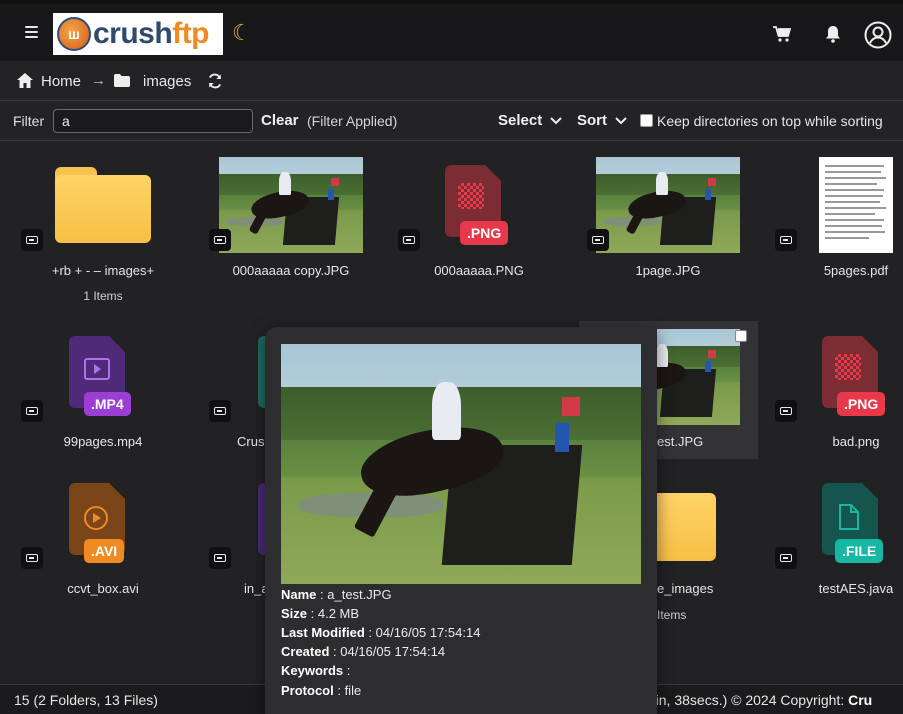 This screenshot has height=714, width=903. What do you see at coordinates (103, 296) in the screenshot?
I see `item-count: 1 Items` at bounding box center [103, 296].